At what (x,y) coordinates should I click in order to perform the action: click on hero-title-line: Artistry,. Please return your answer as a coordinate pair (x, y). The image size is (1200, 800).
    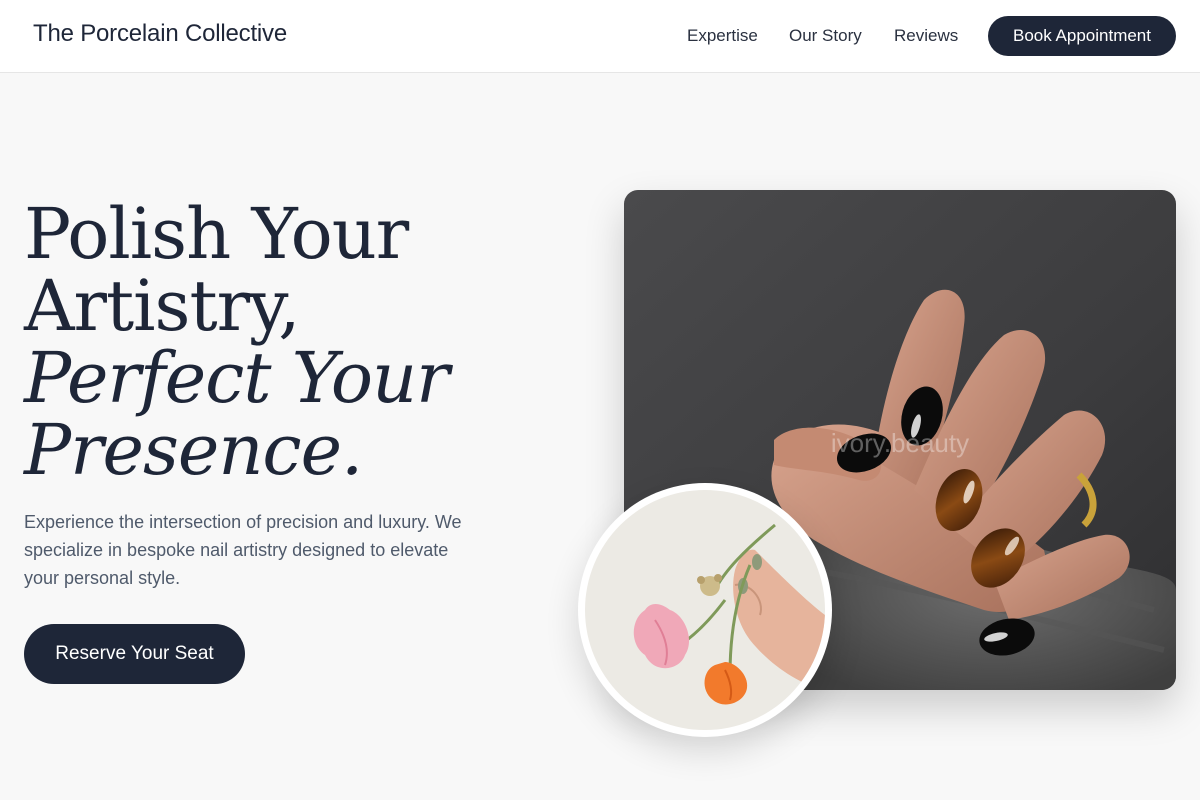
    Looking at the image, I should click on (162, 306).